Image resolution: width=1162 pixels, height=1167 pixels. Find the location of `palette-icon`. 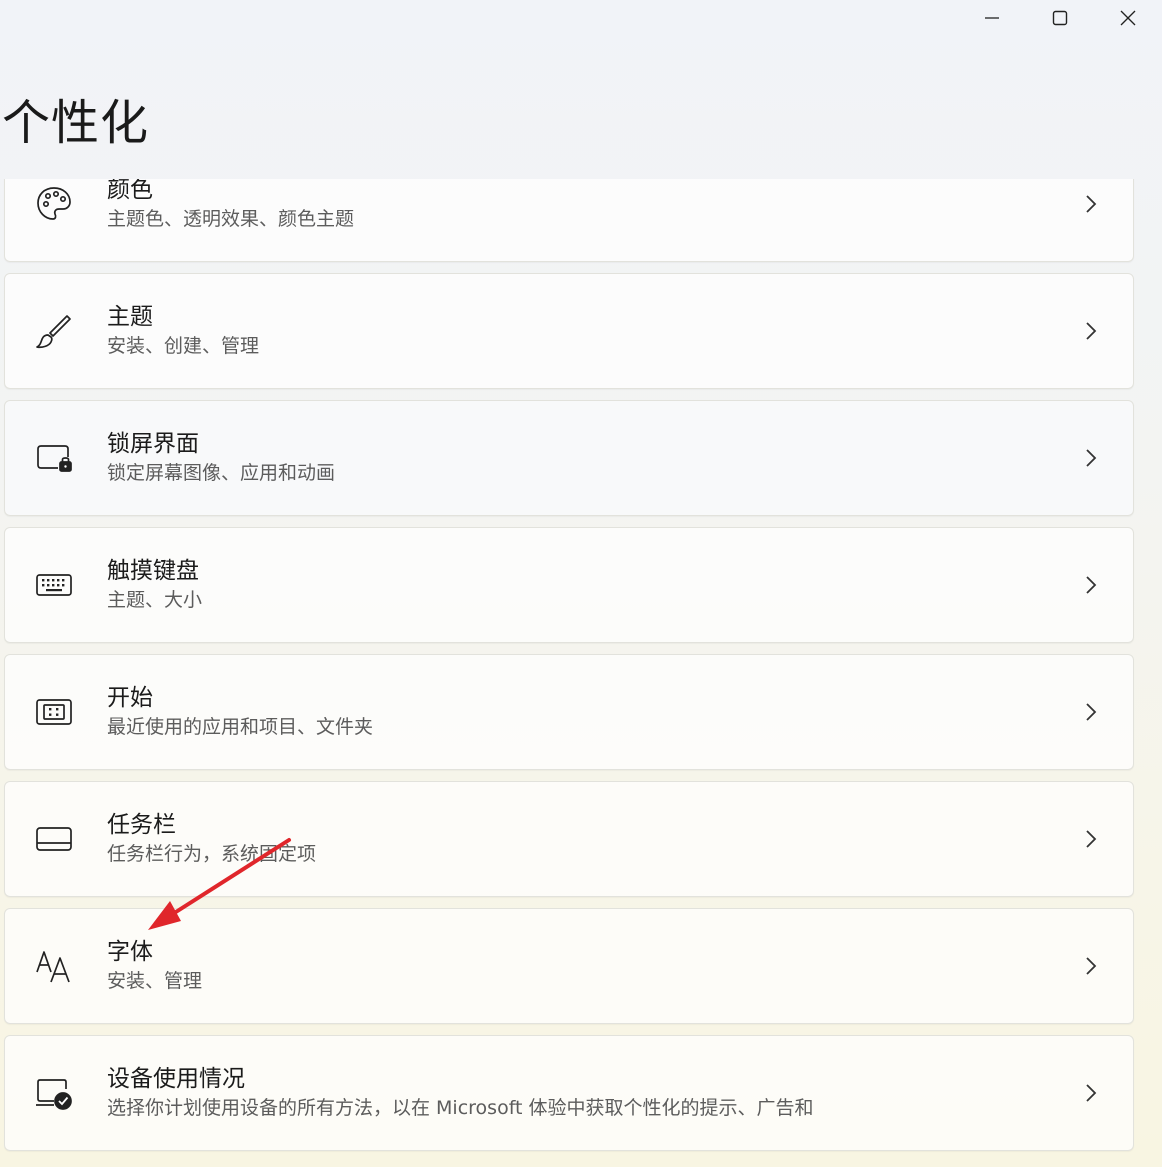

palette-icon is located at coordinates (54, 204).